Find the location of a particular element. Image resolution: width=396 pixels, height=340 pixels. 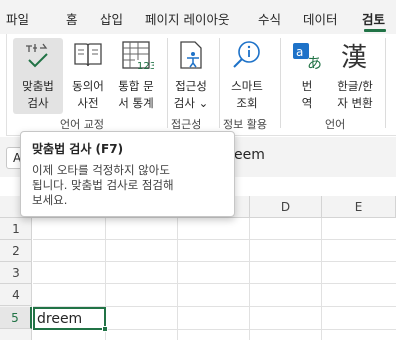

thesaurus-book-icon is located at coordinates (88, 55).